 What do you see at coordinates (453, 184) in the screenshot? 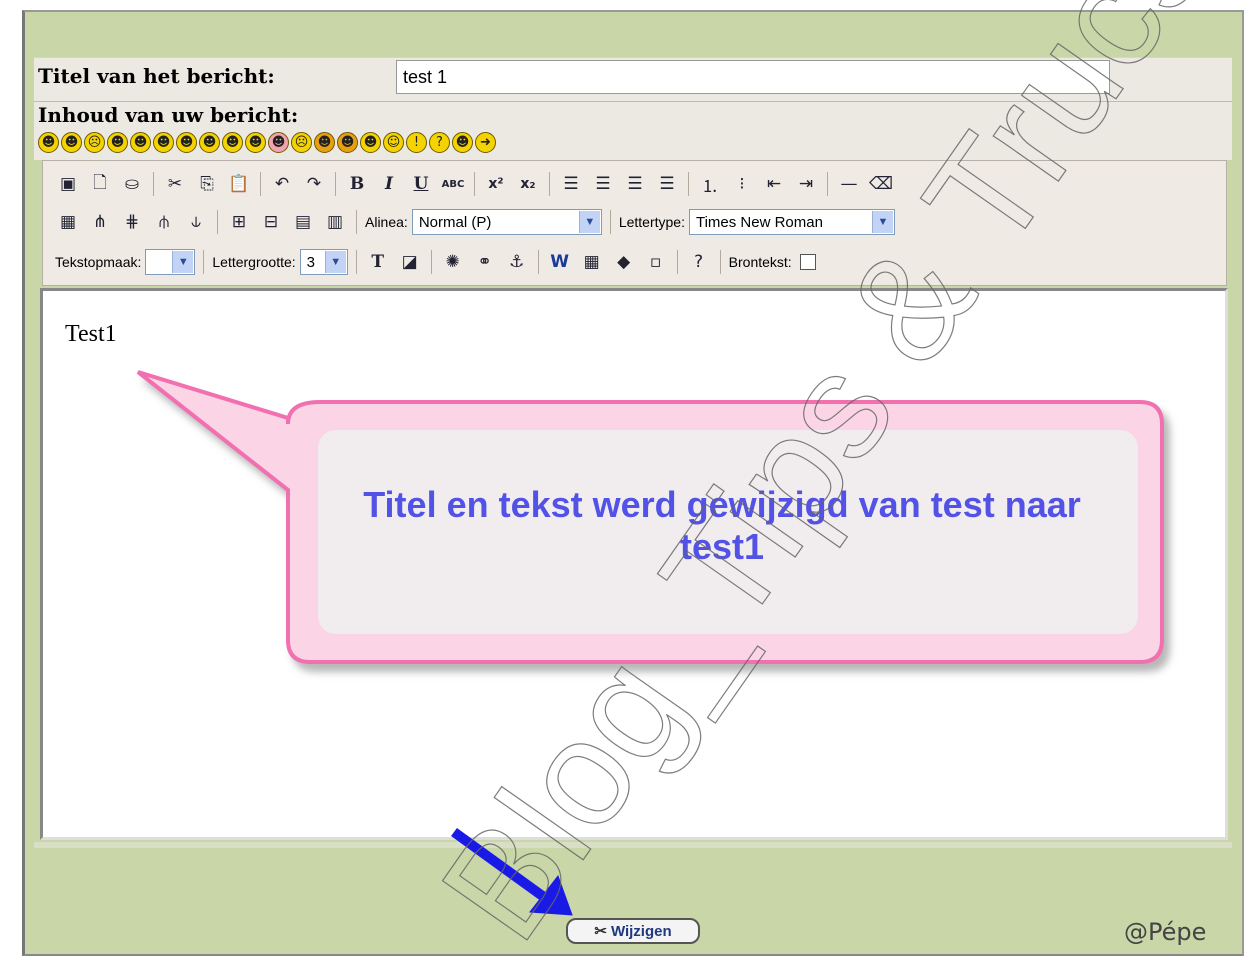
I see `strikethrough-icon: ABC` at bounding box center [453, 184].